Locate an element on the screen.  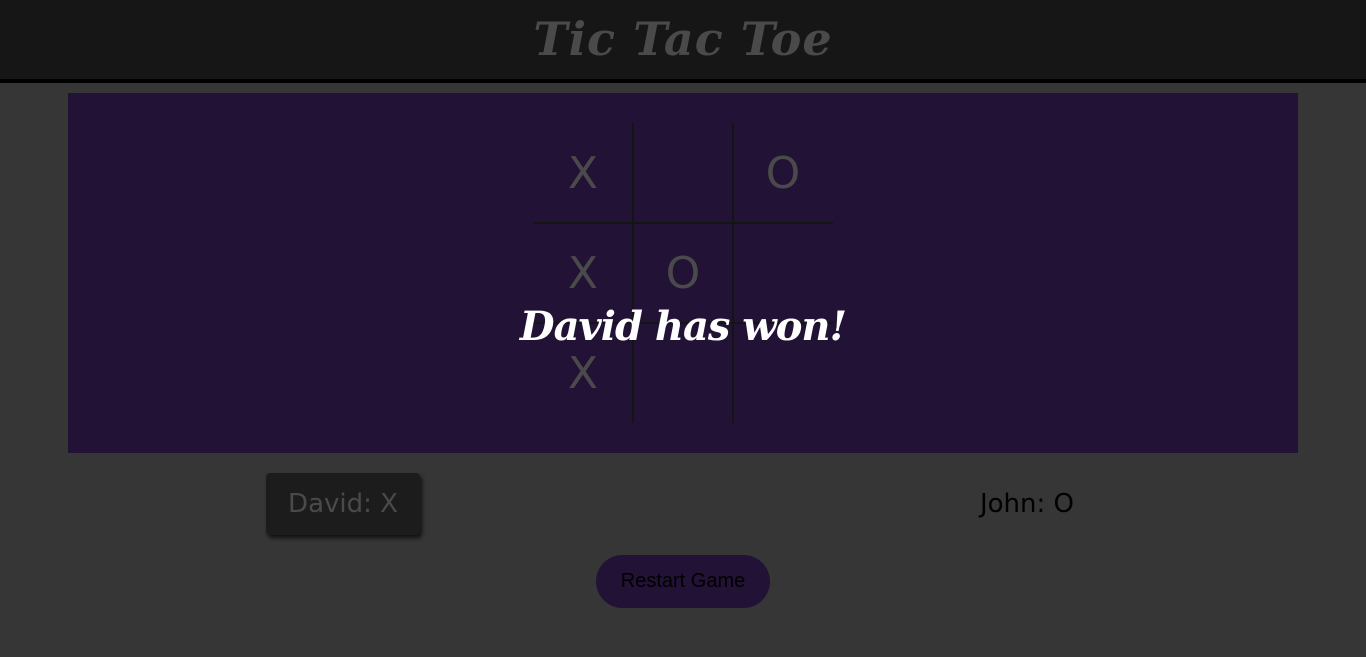
board-cell-1: X is located at coordinates (583, 173).